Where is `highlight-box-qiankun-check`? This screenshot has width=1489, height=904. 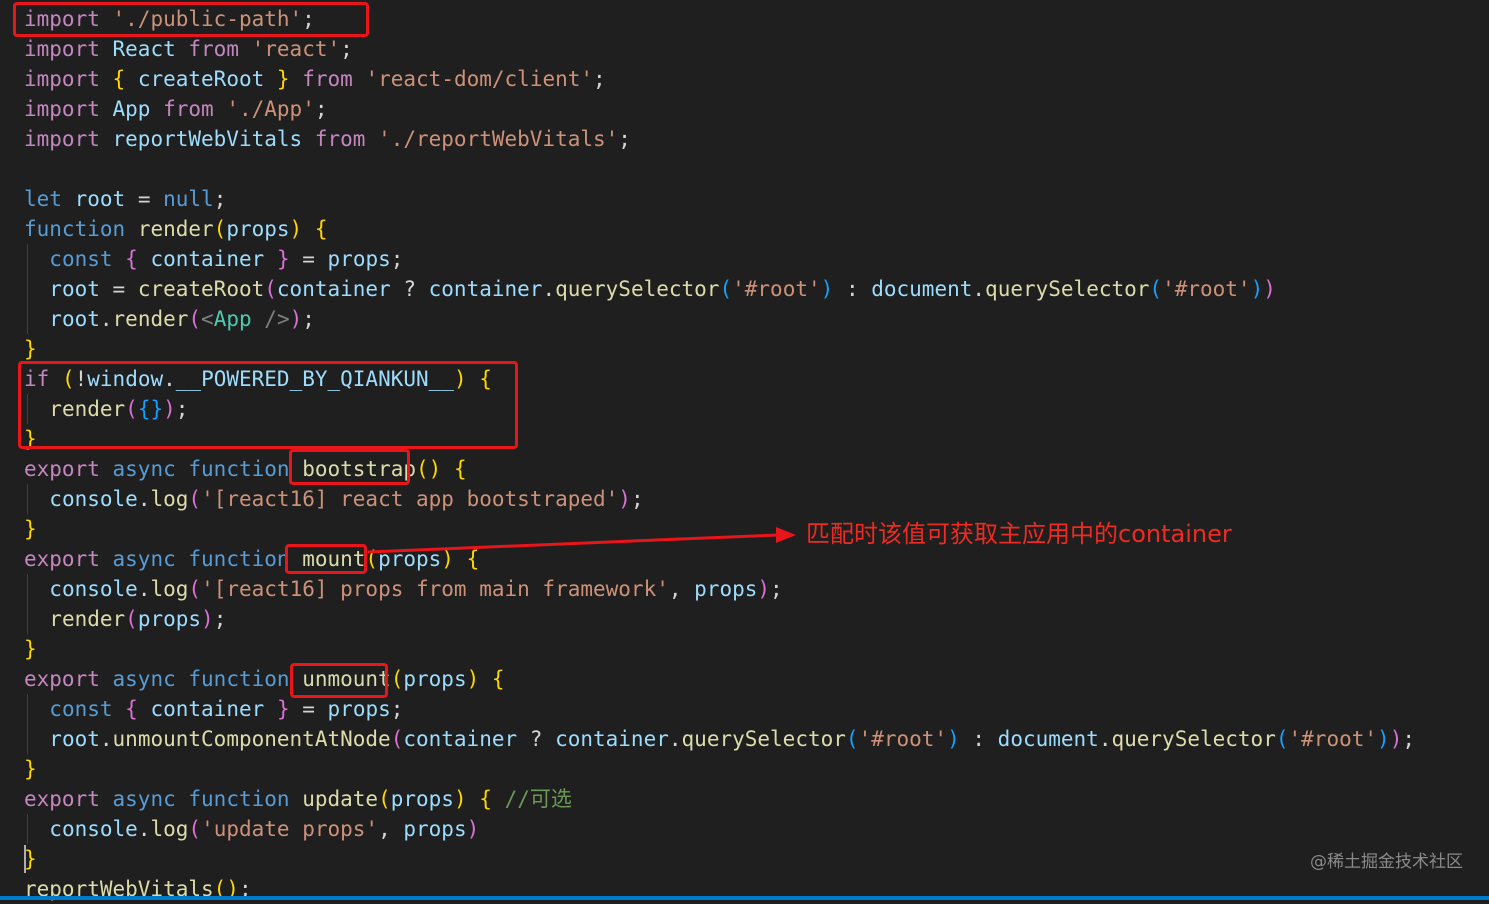
highlight-box-qiankun-check is located at coordinates (268, 405).